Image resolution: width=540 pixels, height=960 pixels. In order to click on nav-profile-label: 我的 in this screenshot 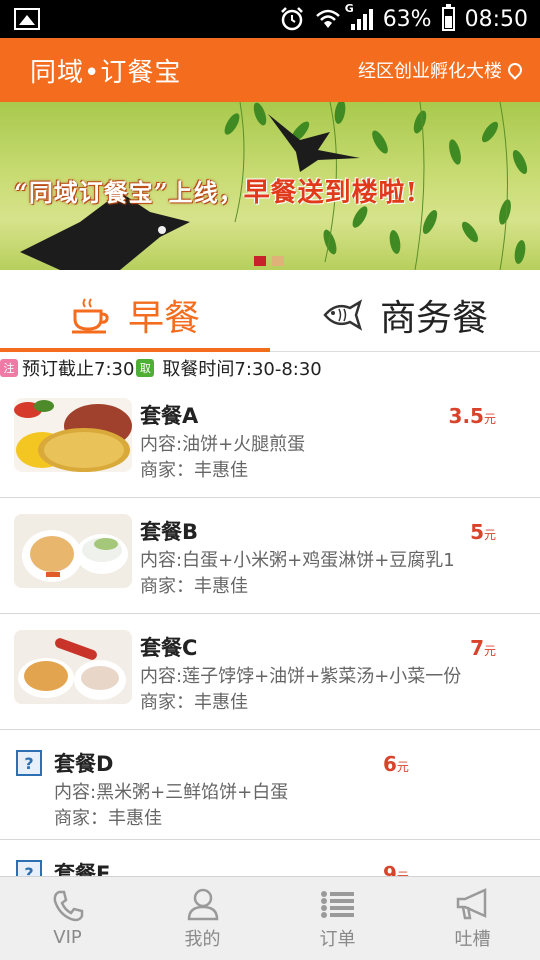, I will do `click(202, 939)`.